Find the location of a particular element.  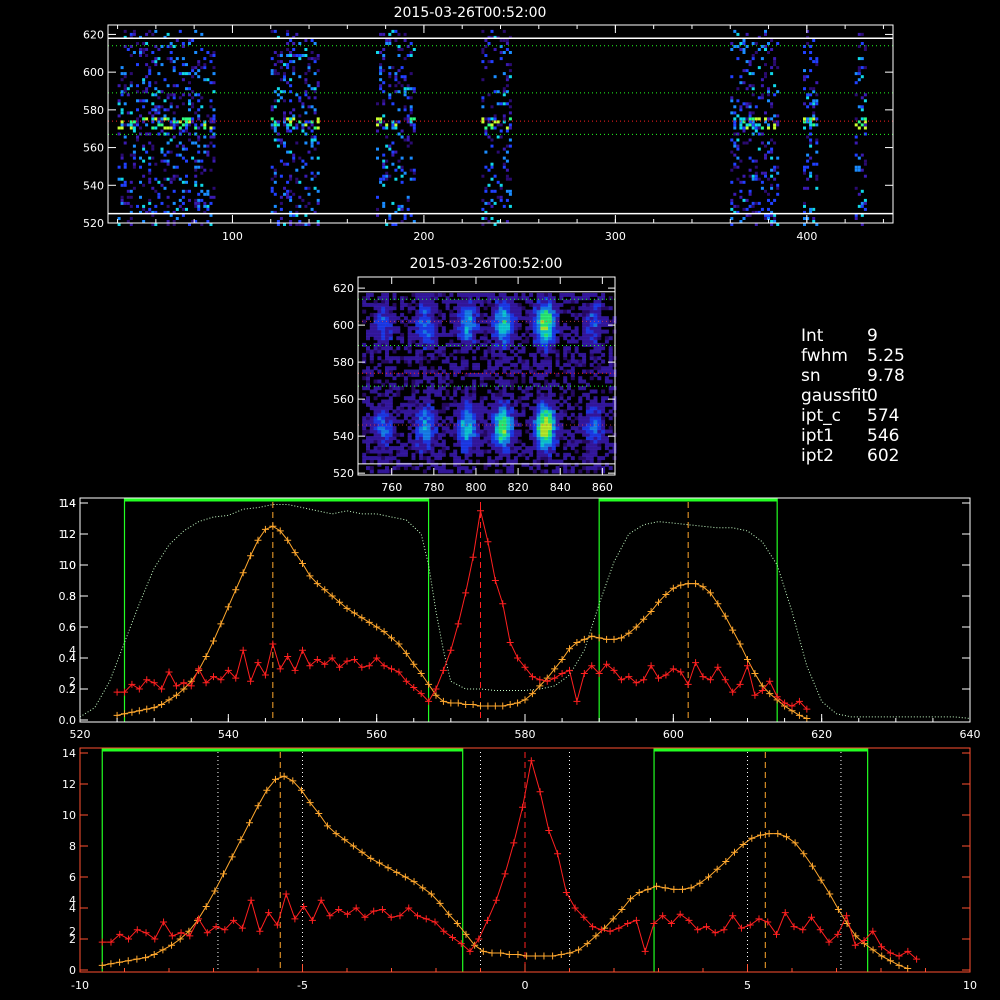

info-key: sn is located at coordinates (811, 376).